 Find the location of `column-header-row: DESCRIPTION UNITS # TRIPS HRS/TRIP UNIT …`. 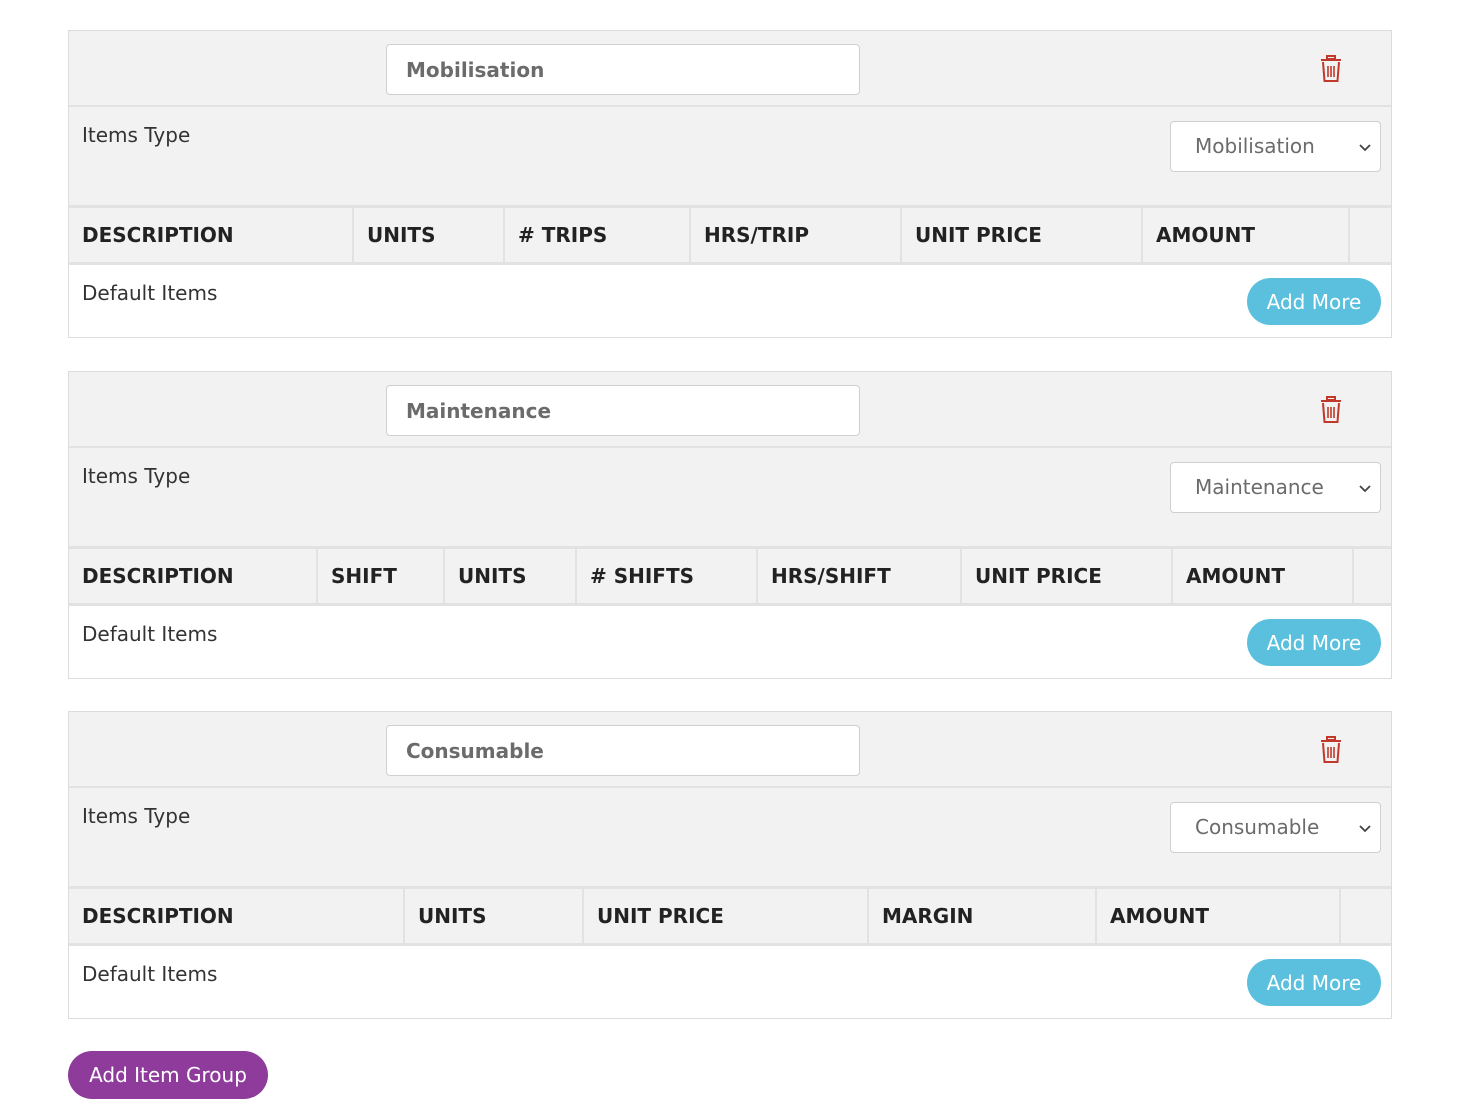

column-header-row: DESCRIPTION UNITS # TRIPS HRS/TRIP UNIT … is located at coordinates (730, 236).